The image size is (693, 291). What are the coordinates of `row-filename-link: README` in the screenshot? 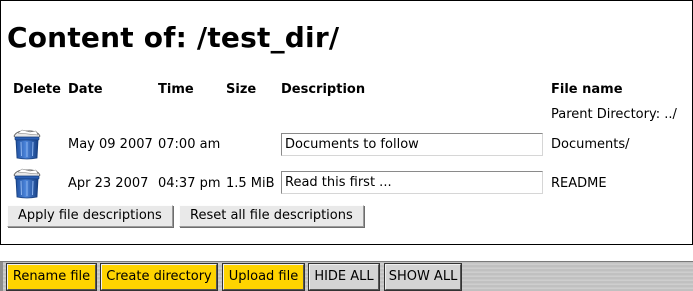 It's located at (579, 183).